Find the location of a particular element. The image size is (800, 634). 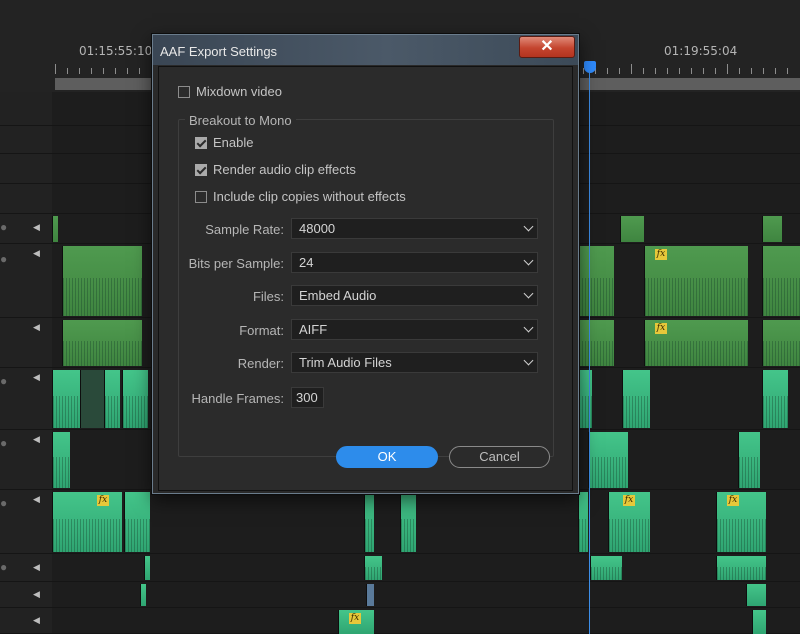

include-clip-copies-checkbox: Include clip copies without effects is located at coordinates (300, 196).